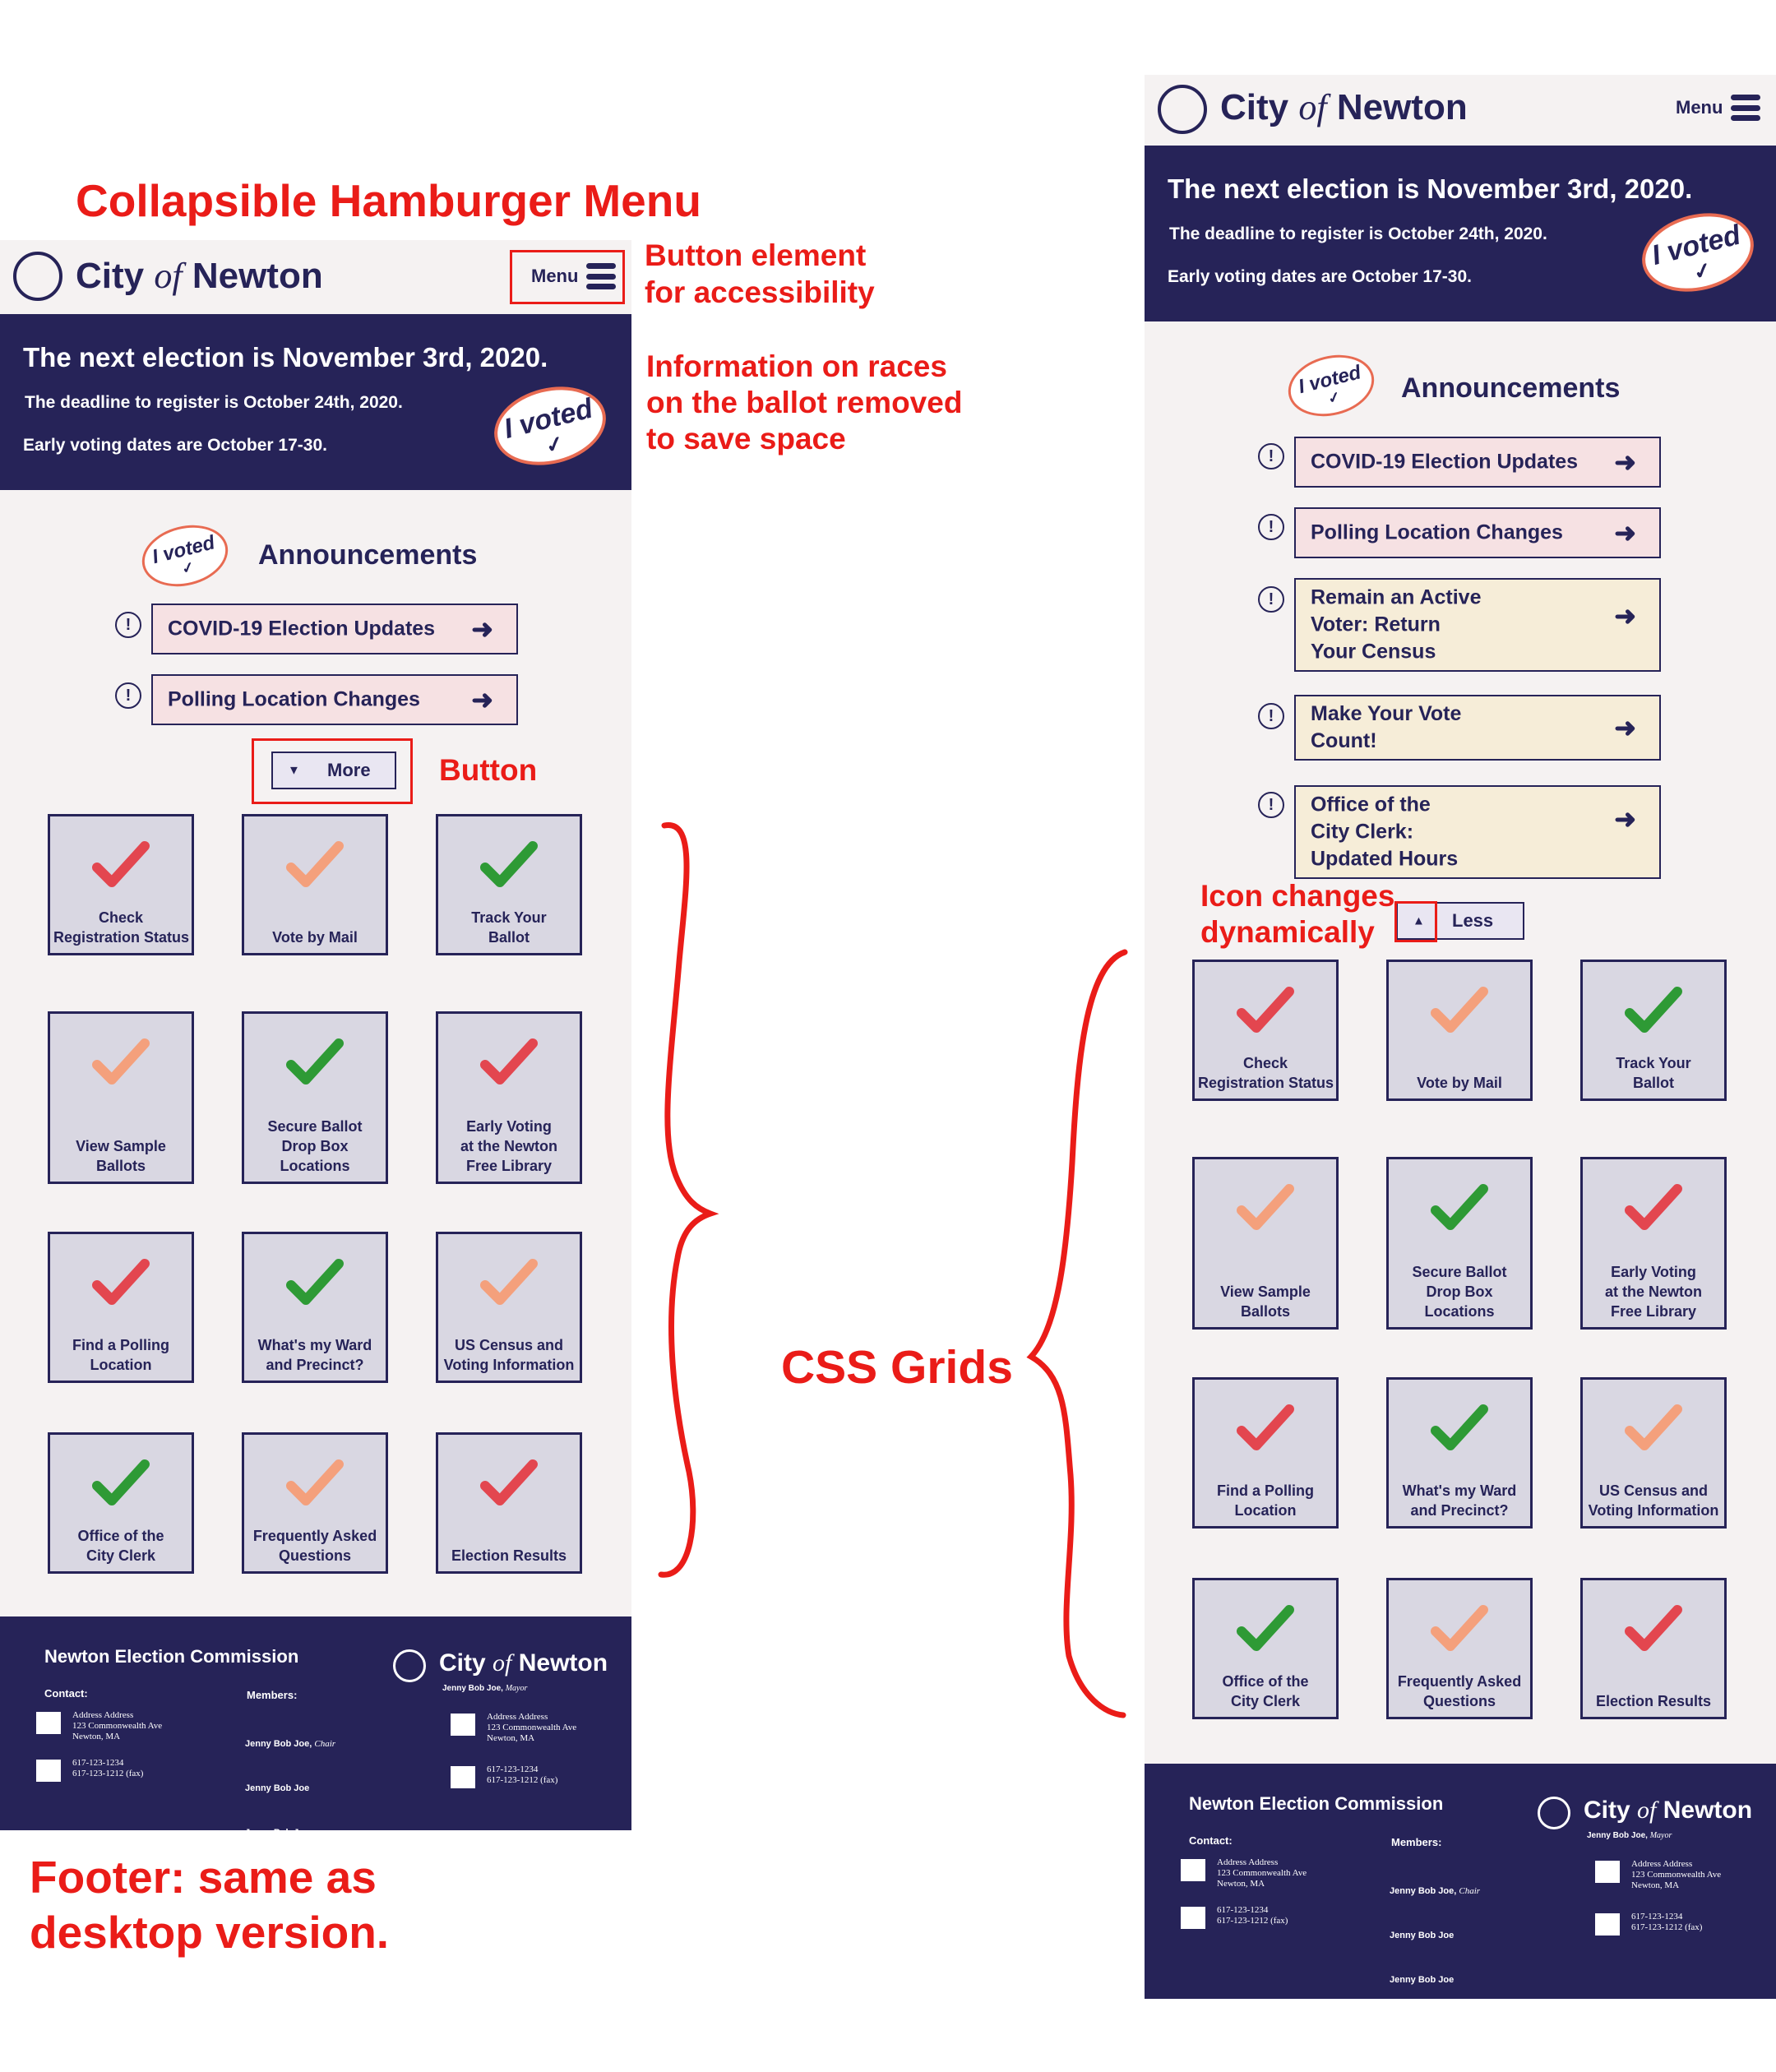 The width and height of the screenshot is (1776, 2072). What do you see at coordinates (388, 200) in the screenshot?
I see `annotation-hamburger: Collapsible Hamburger Menu` at bounding box center [388, 200].